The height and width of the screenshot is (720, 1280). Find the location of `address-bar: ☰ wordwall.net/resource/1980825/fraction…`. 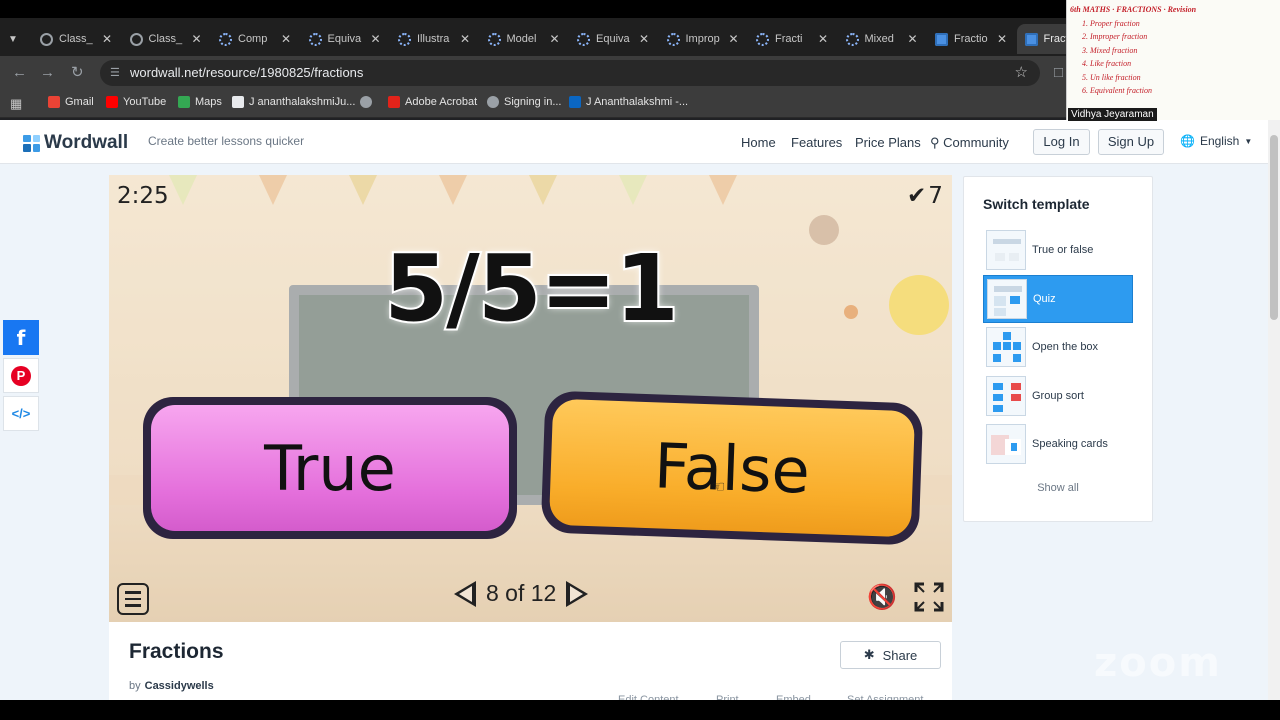

address-bar: ☰ wordwall.net/resource/1980825/fraction… is located at coordinates (570, 73).